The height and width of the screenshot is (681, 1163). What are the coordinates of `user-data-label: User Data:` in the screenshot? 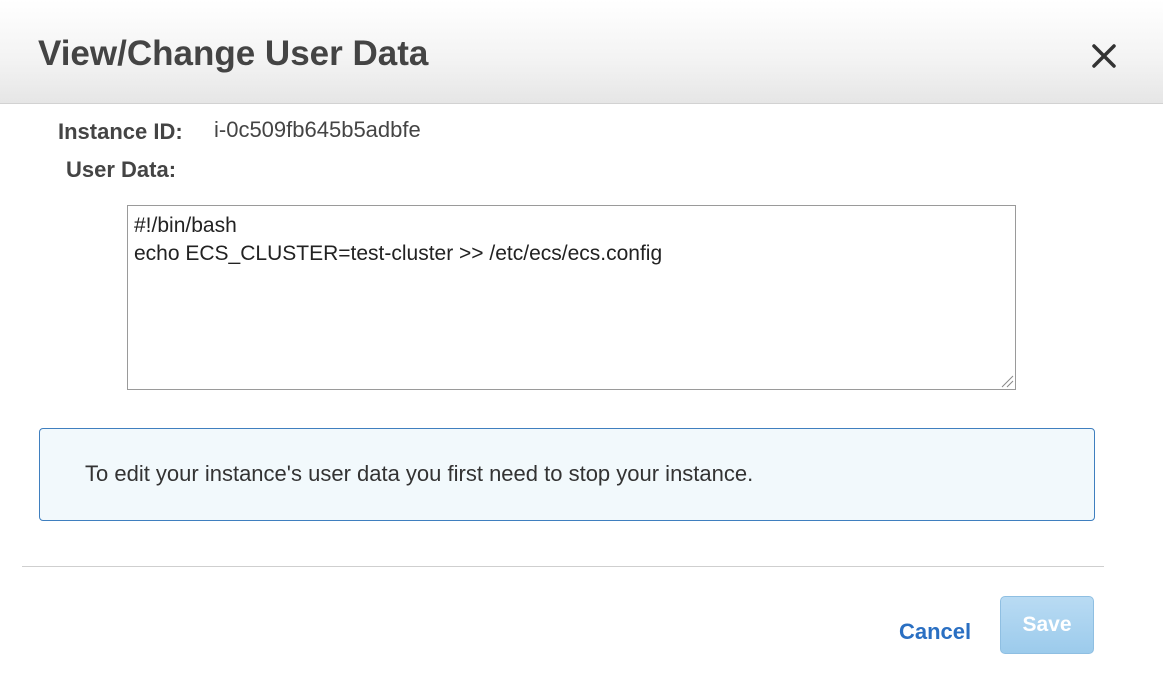 It's located at (121, 169).